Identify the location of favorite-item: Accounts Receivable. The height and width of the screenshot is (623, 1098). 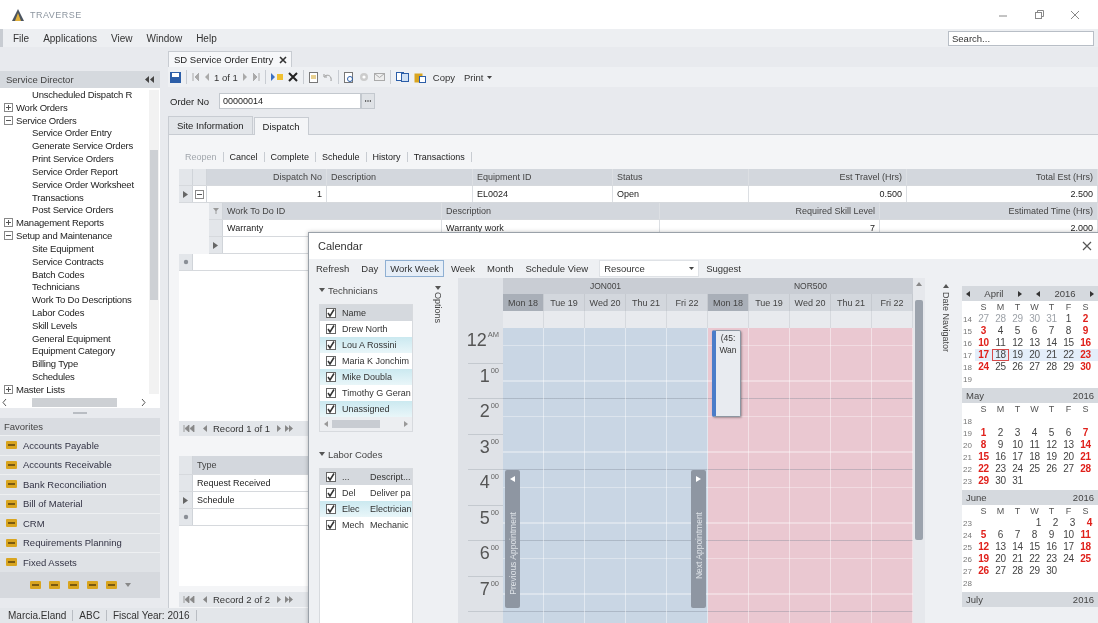
(80, 464).